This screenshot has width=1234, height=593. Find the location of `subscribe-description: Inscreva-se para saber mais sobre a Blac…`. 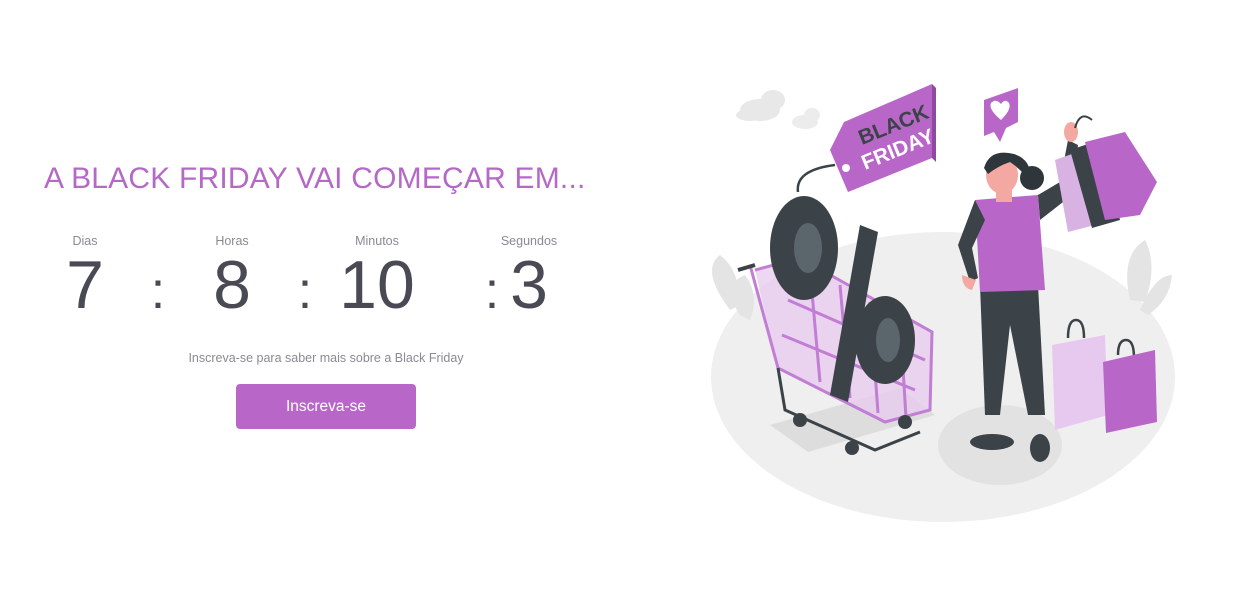

subscribe-description: Inscreva-se para saber mais sobre a Blac… is located at coordinates (326, 358).